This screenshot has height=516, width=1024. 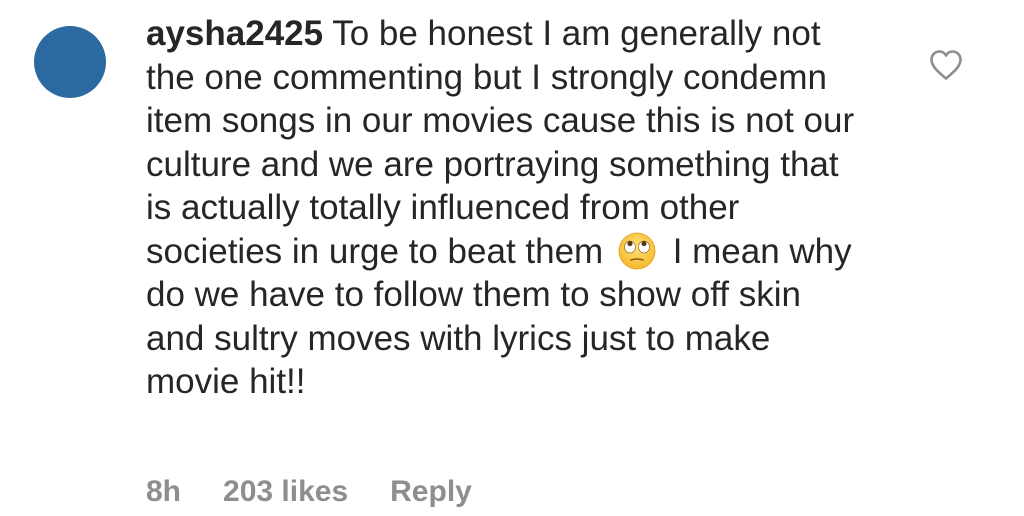 I want to click on comment-likes: 203 likes, so click(x=285, y=492).